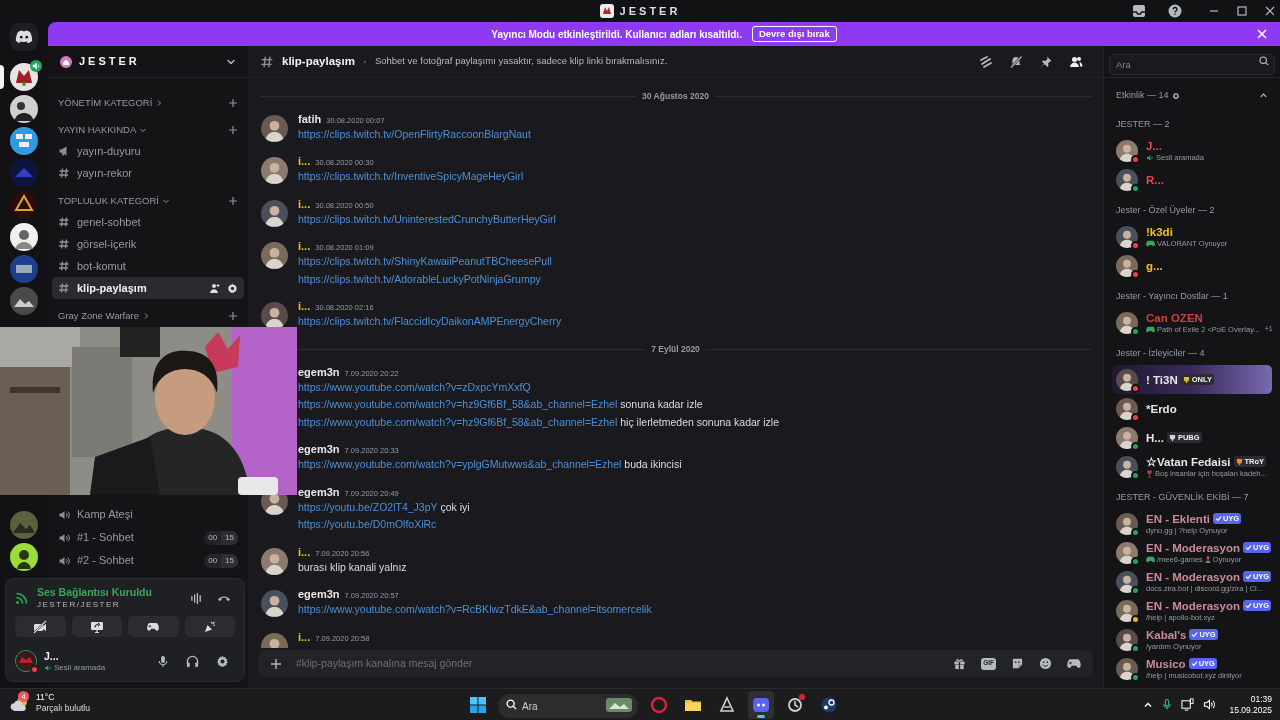 This screenshot has height=720, width=1280. Describe the element at coordinates (108, 201) in the screenshot. I see `category-label: TOPLULUK KATEGORİ` at that location.